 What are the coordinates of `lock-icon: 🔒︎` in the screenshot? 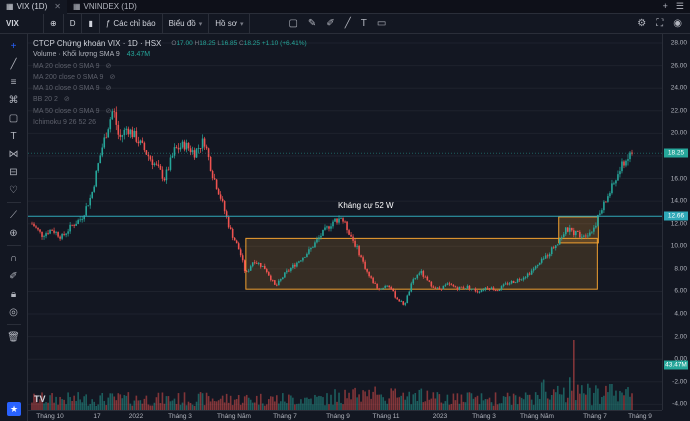 It's located at (14, 294).